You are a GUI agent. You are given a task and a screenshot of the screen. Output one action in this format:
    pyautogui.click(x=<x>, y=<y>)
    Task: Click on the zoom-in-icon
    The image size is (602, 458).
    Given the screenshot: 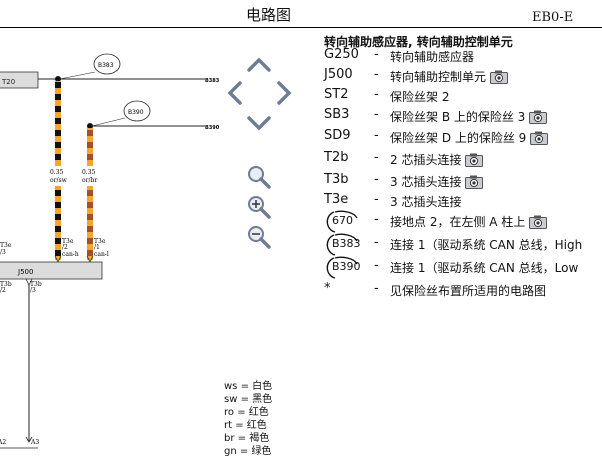 What is the action you would take?
    pyautogui.click(x=259, y=207)
    